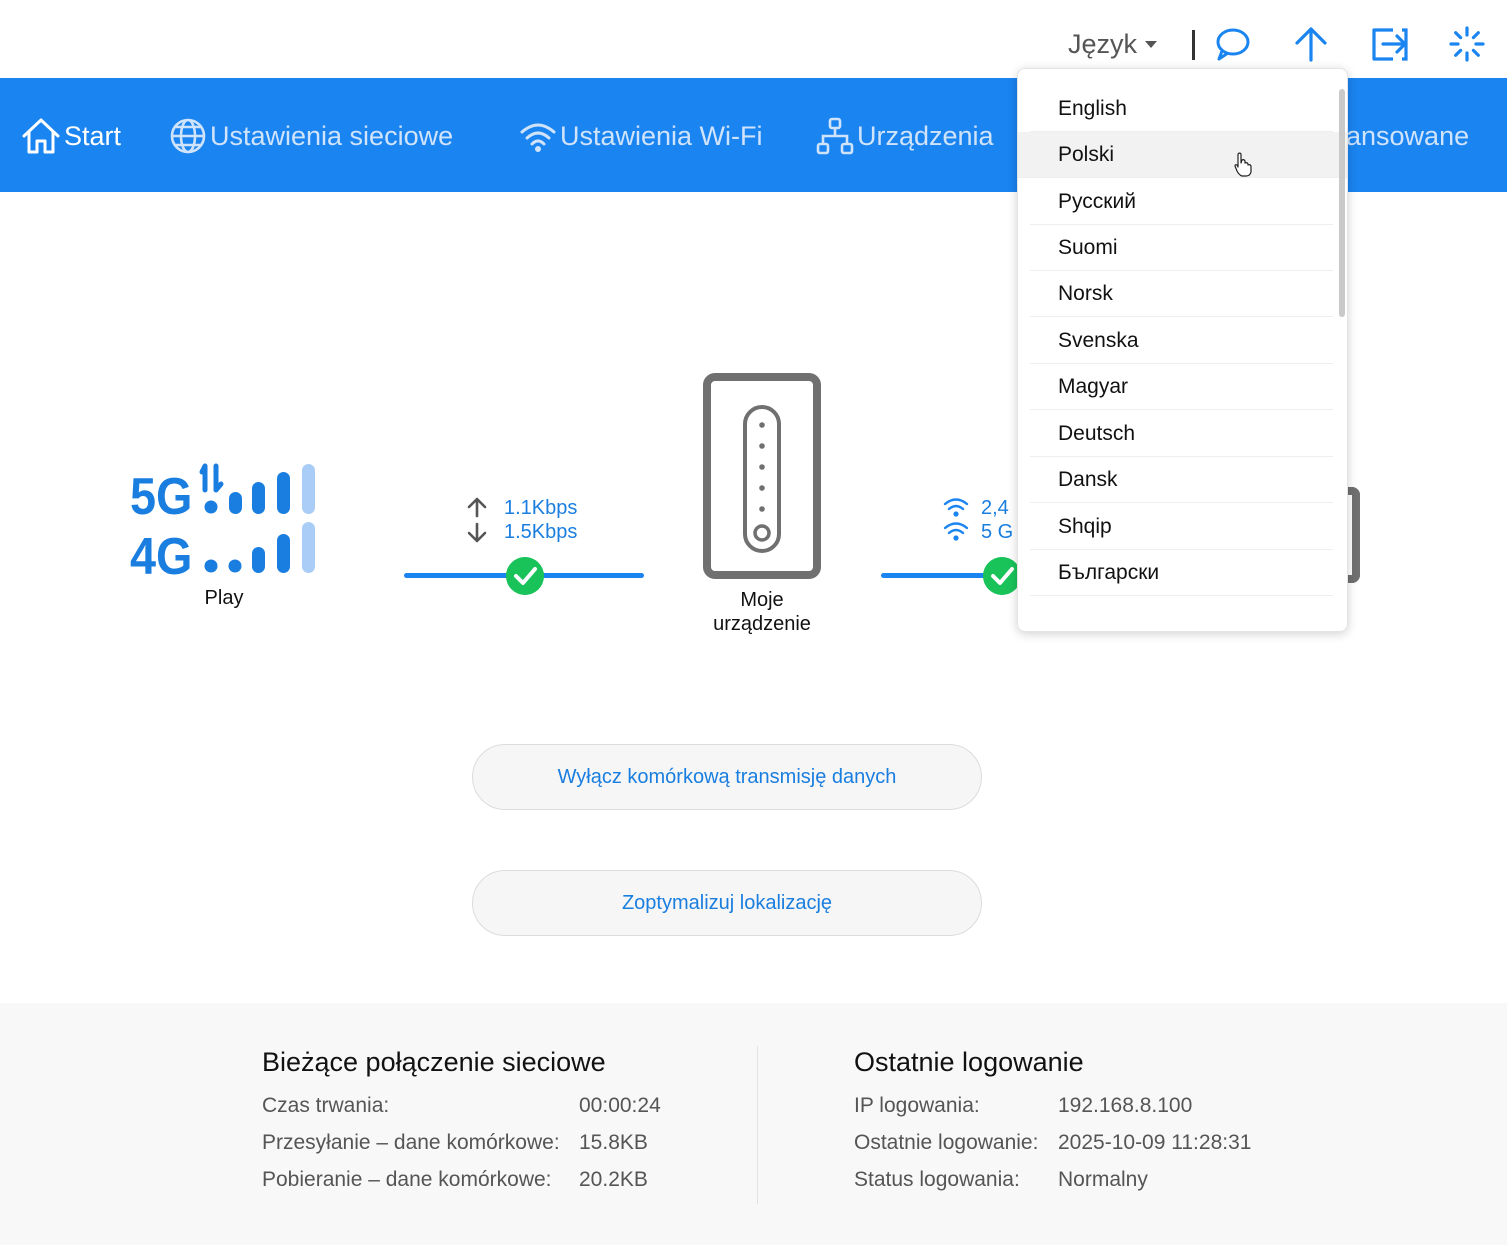  What do you see at coordinates (1181, 248) in the screenshot?
I see `language-option-suomi: Suomi` at bounding box center [1181, 248].